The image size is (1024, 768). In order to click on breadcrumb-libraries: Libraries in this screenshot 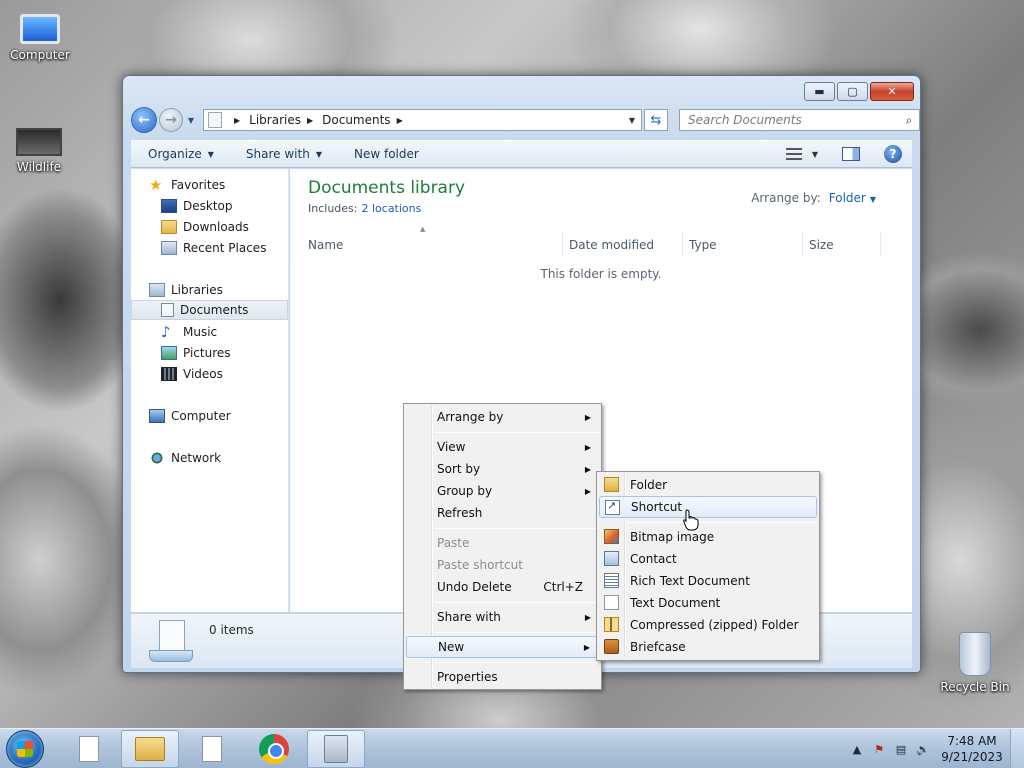, I will do `click(275, 120)`.